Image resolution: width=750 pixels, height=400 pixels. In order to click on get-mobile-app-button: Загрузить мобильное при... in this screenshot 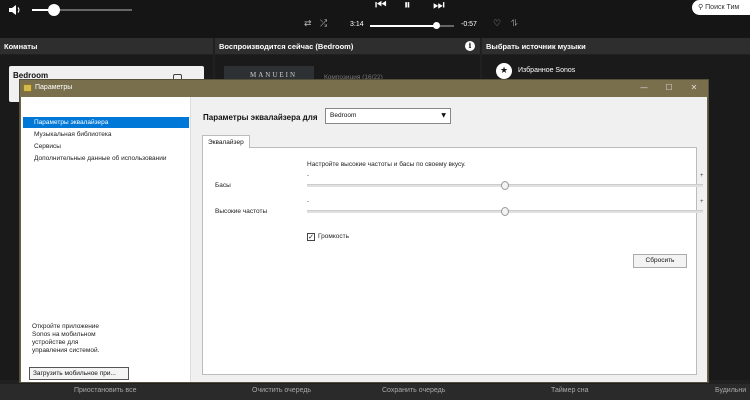, I will do `click(79, 373)`.